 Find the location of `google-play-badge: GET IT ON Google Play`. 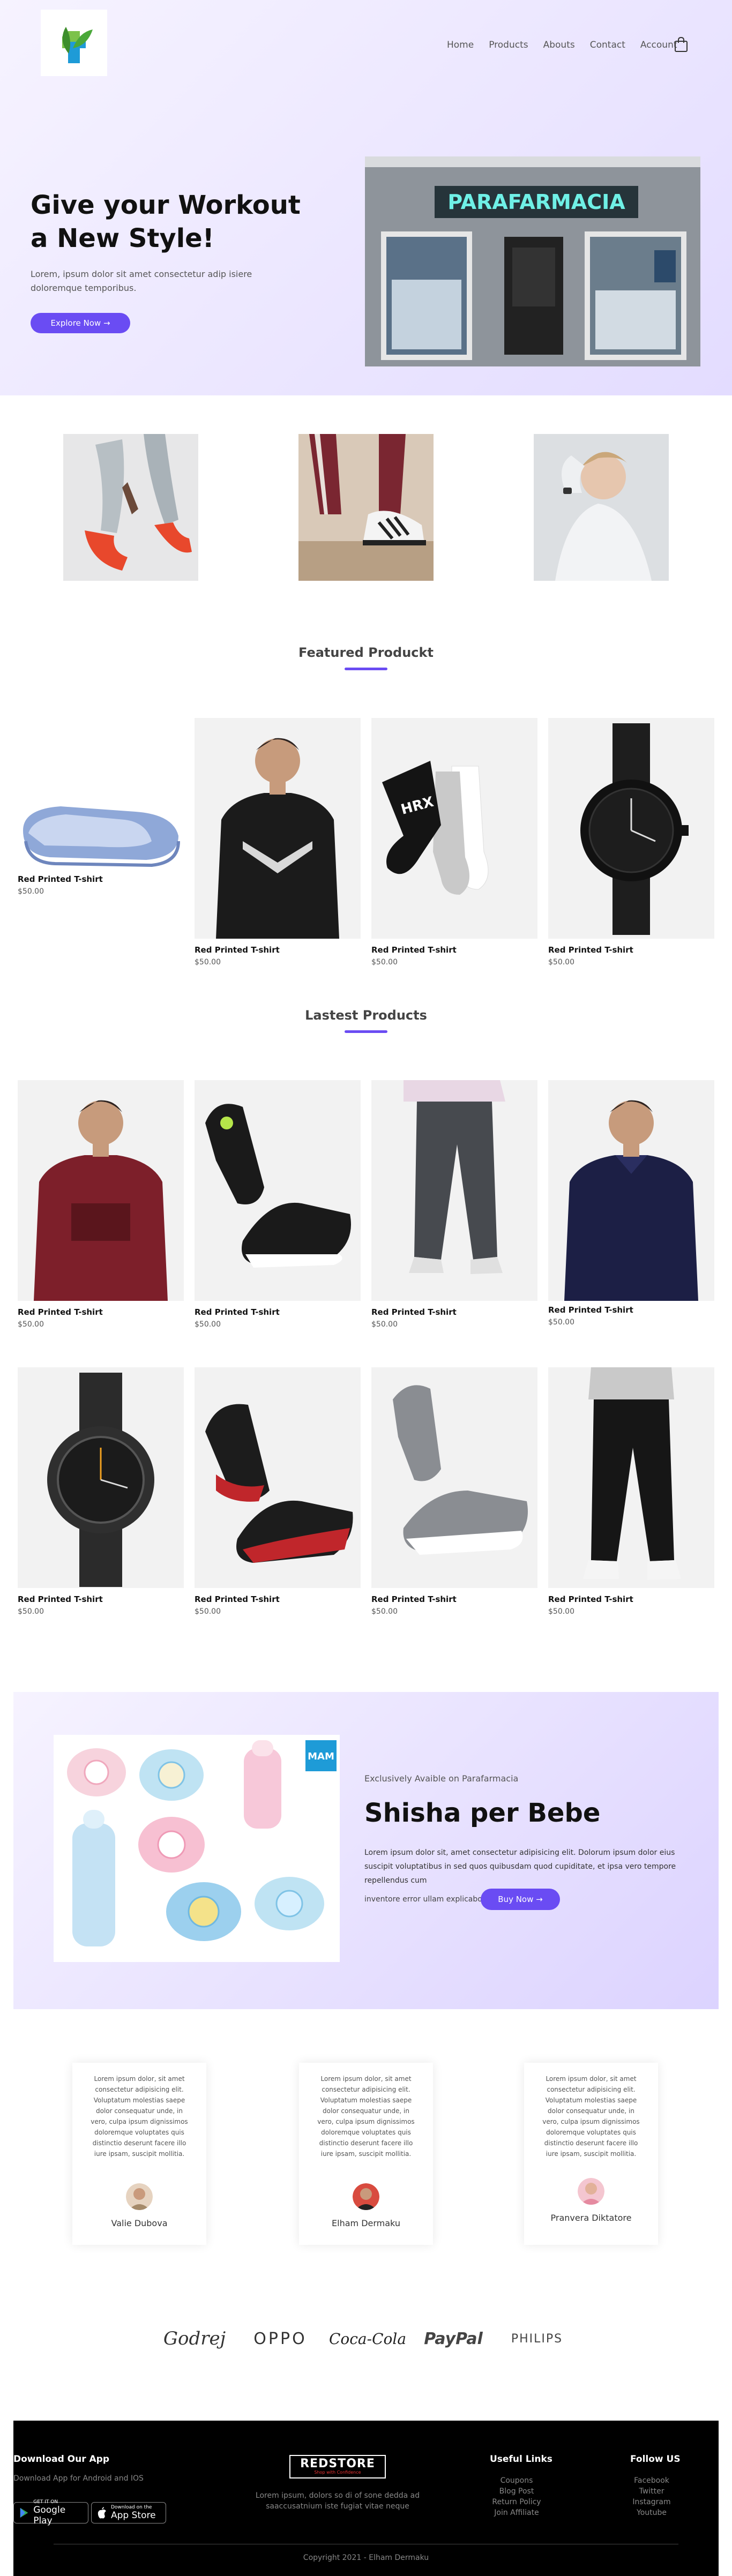

google-play-badge: GET IT ON Google Play is located at coordinates (50, 2512).